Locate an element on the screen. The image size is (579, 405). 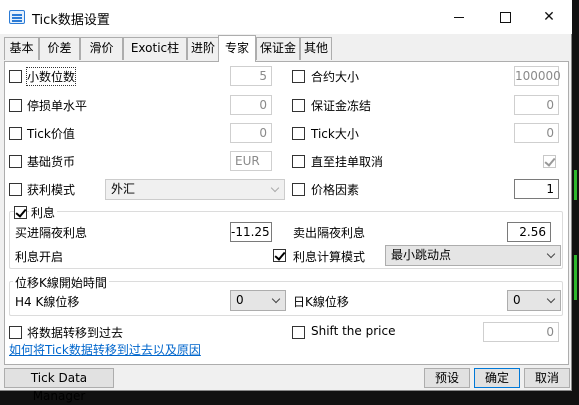
bar-shift-group-title: 位移K線開始時間 is located at coordinates (61, 282).